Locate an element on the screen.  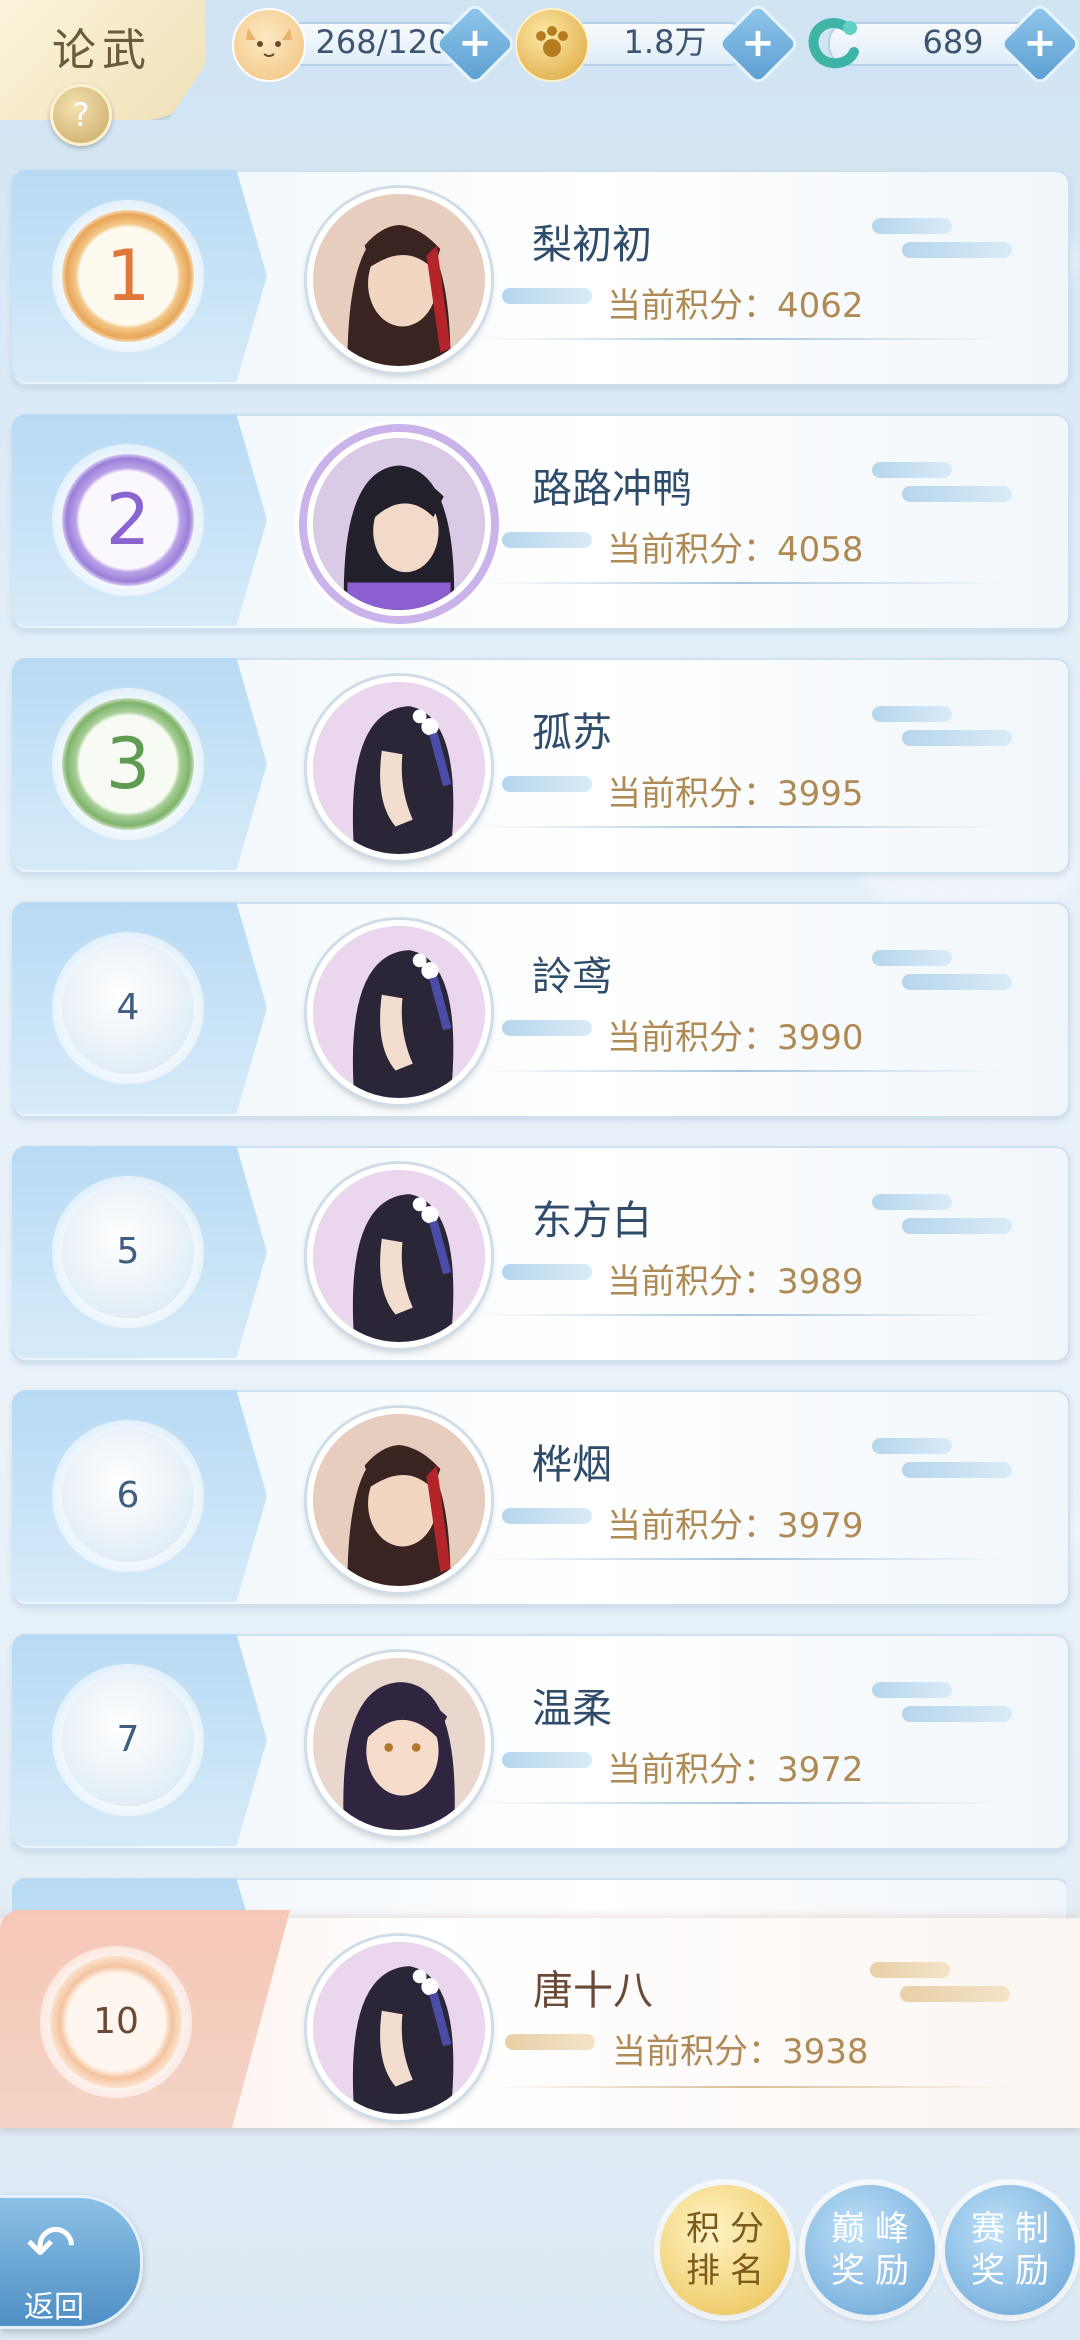
ranking-row: 6 桦烟 当前积分：3979 is located at coordinates (541, 1499).